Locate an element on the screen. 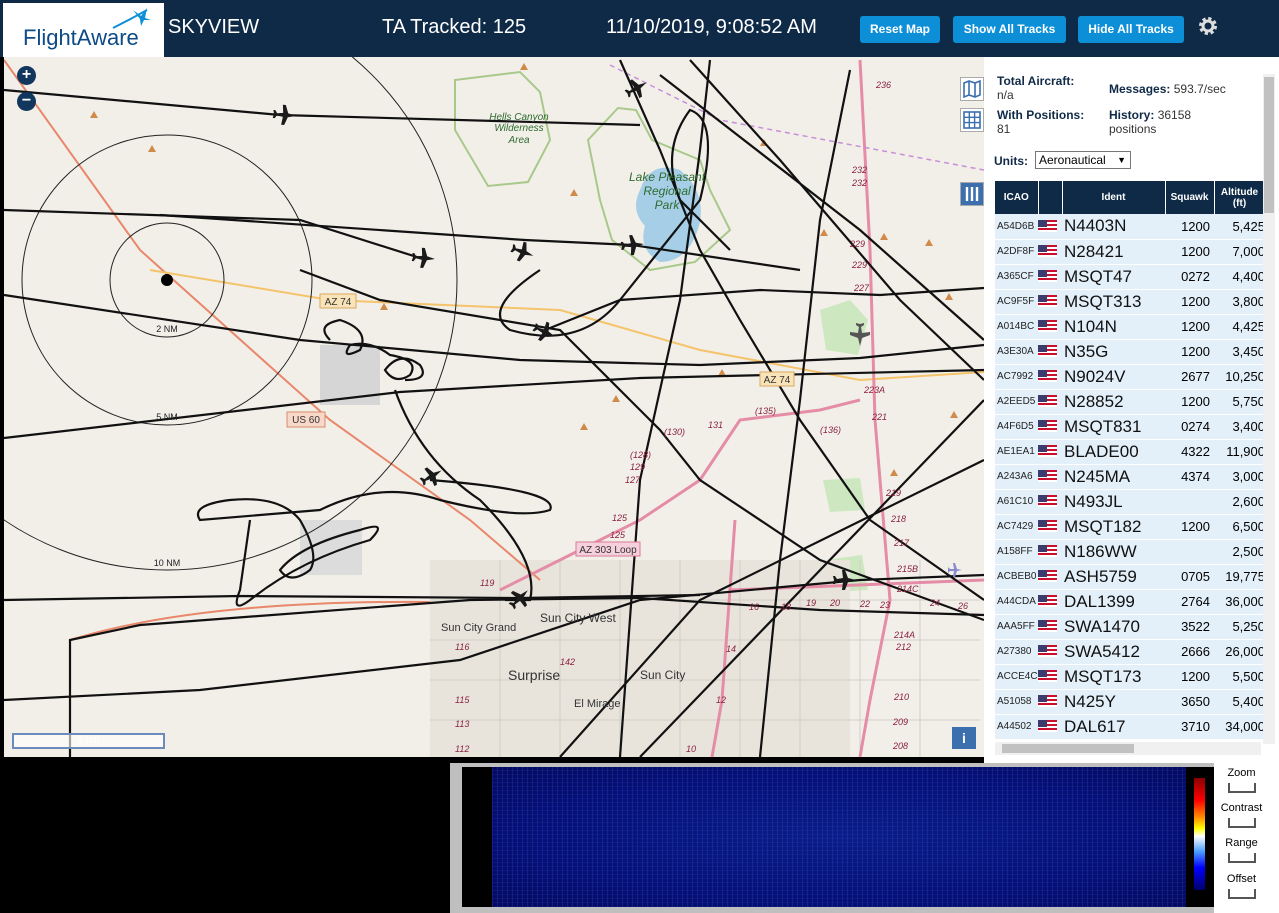 Image resolution: width=1279 pixels, height=913 pixels. row-squawk: 0272 is located at coordinates (1189, 277).